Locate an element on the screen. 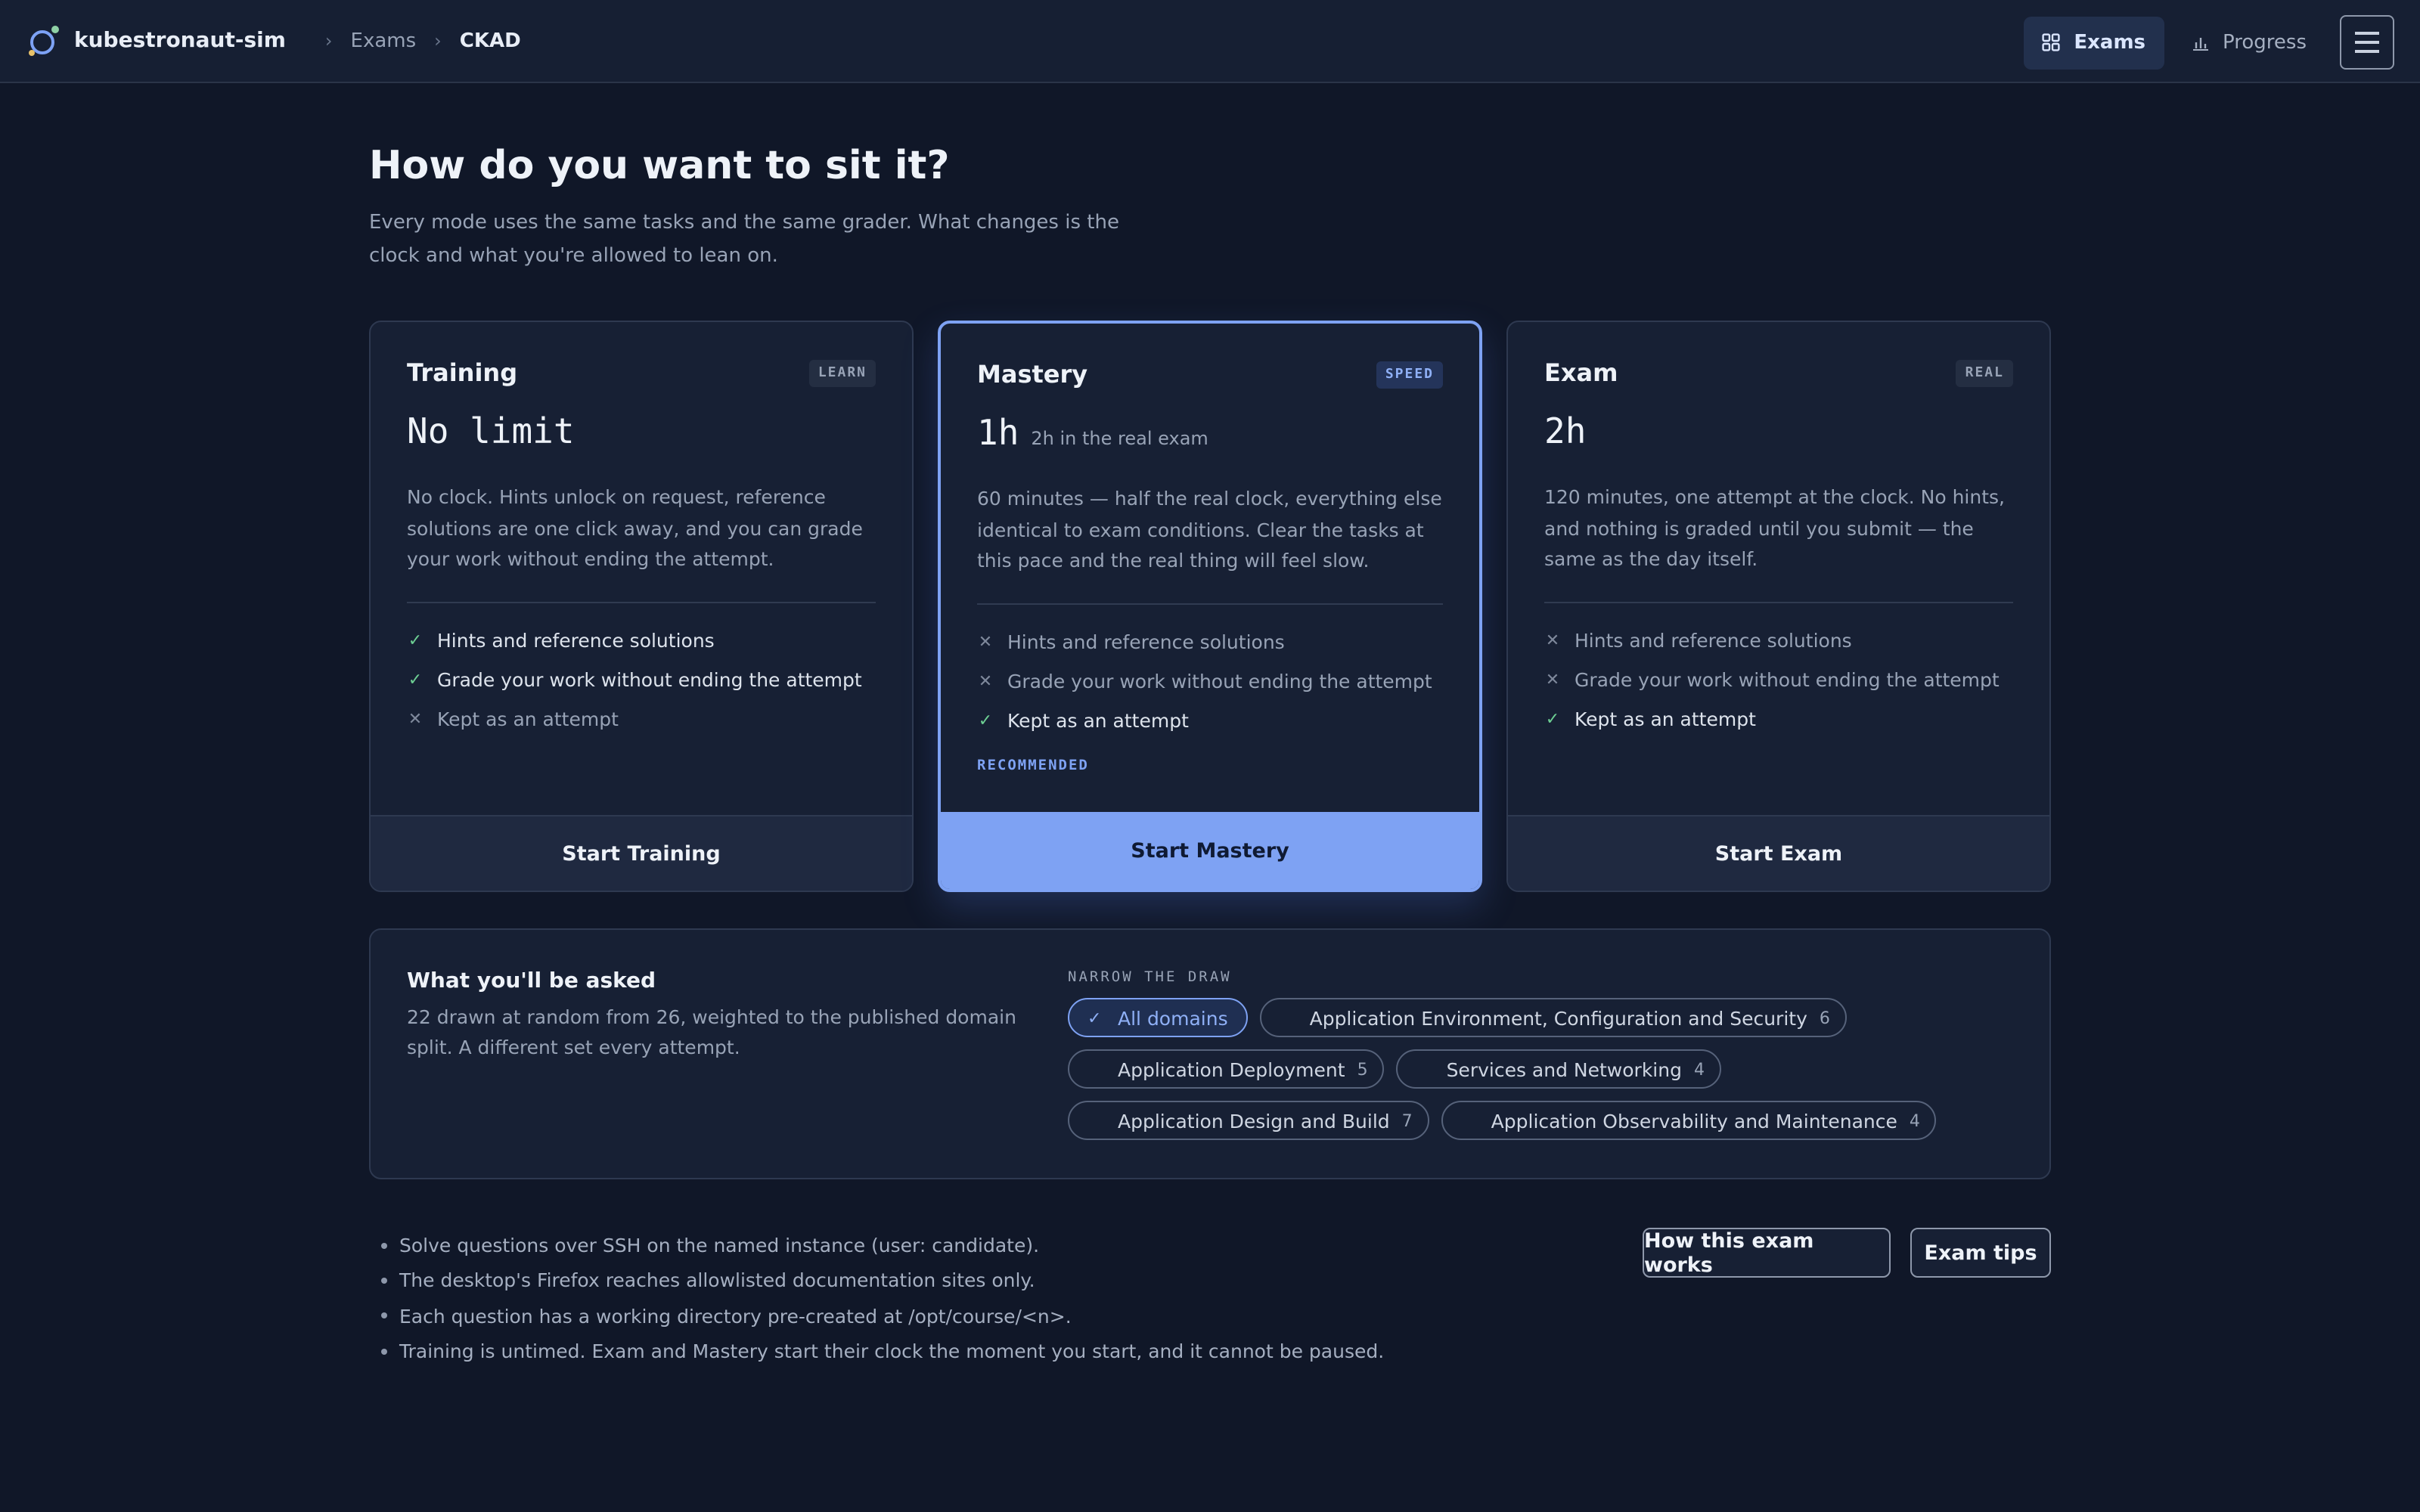 This screenshot has width=2420, height=1512. chip-domain: Application Deployment 5 is located at coordinates (1226, 1069).